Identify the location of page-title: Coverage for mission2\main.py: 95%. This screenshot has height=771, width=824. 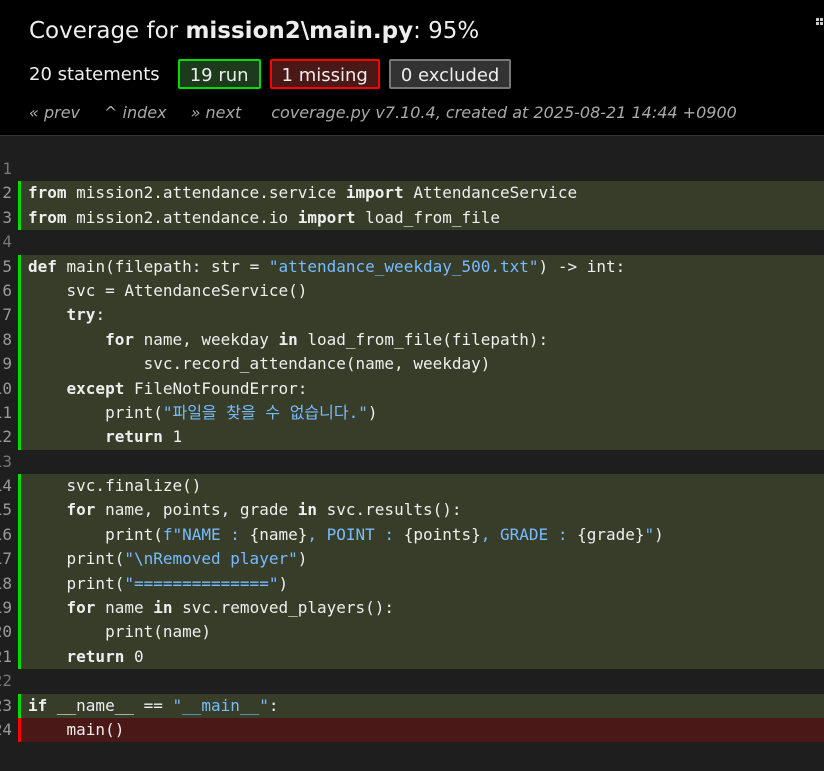
(254, 31).